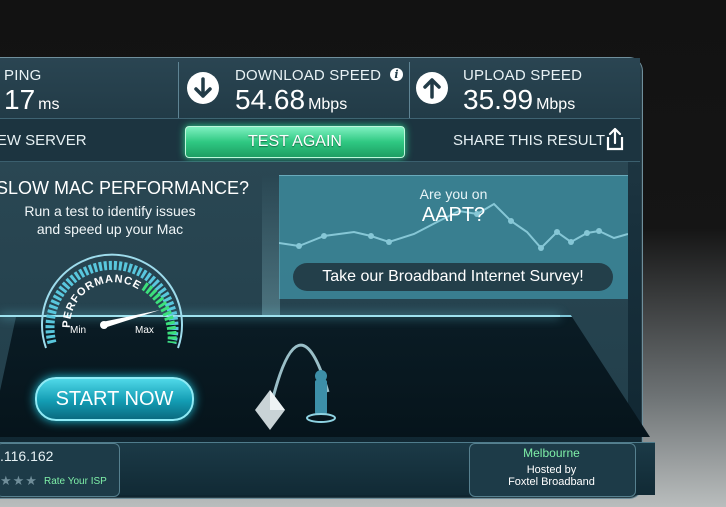 This screenshot has width=726, height=507. Describe the element at coordinates (23, 75) in the screenshot. I see `ping-label: PING` at that location.